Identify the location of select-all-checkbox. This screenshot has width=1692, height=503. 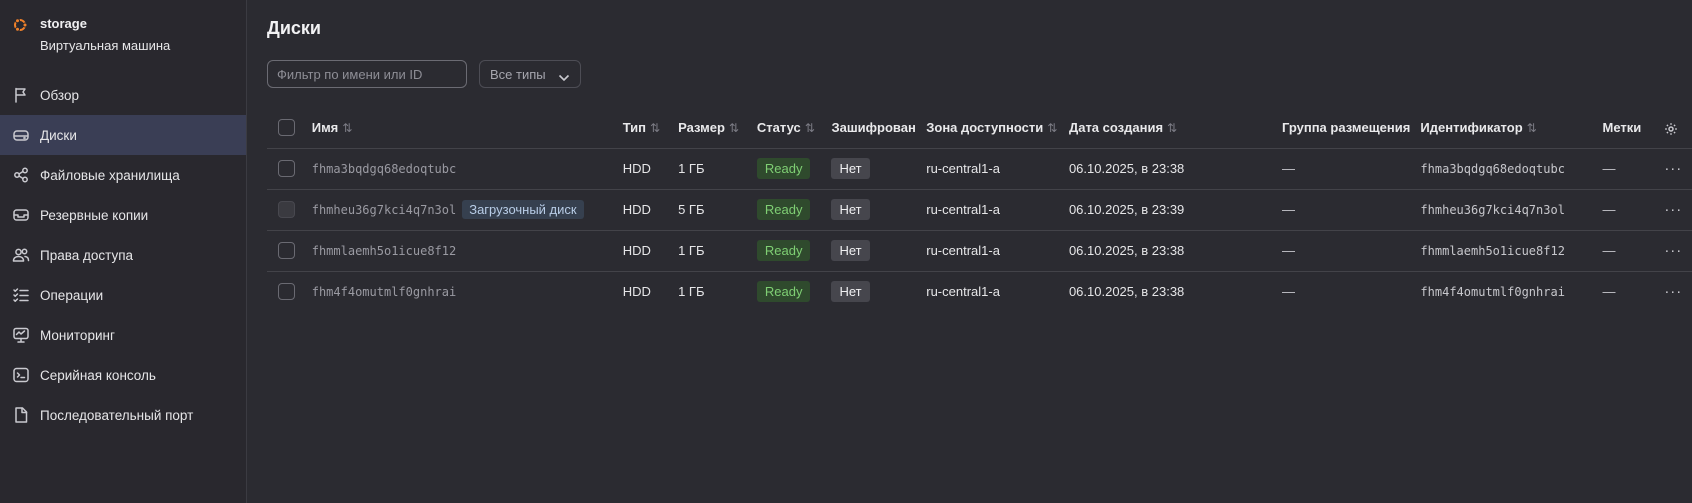
(286, 128).